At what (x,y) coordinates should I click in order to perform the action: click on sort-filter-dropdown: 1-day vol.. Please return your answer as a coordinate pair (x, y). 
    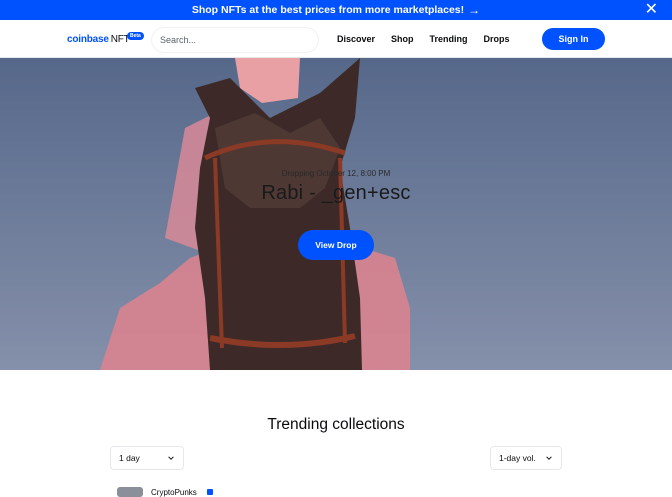
    Looking at the image, I should click on (526, 458).